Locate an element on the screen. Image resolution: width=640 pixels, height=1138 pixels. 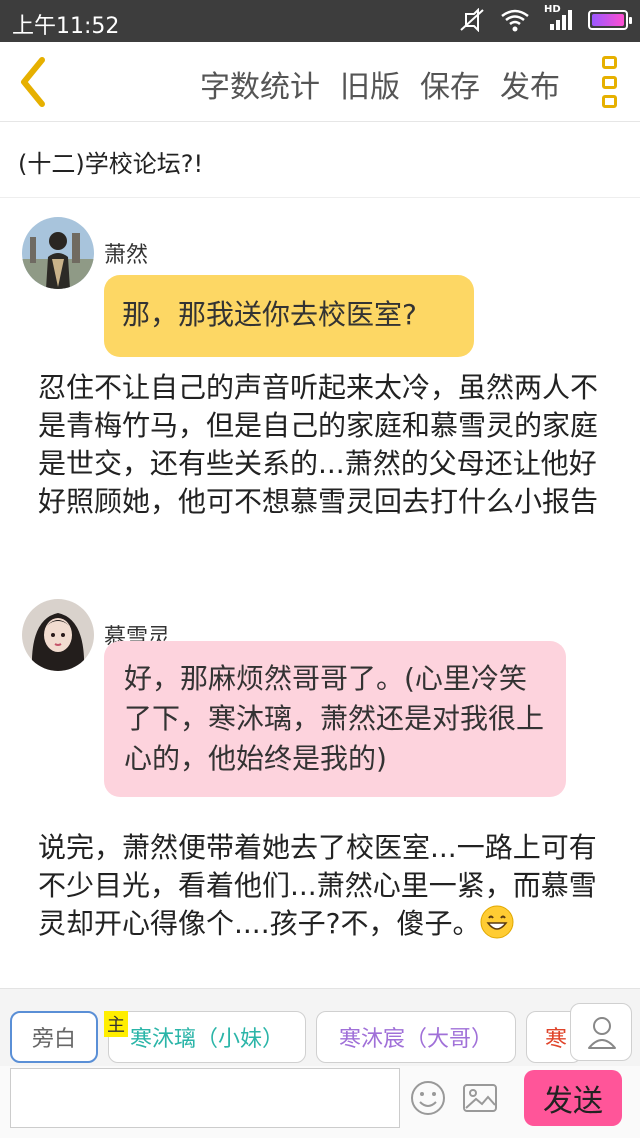
character-profile-button is located at coordinates (601, 1032).